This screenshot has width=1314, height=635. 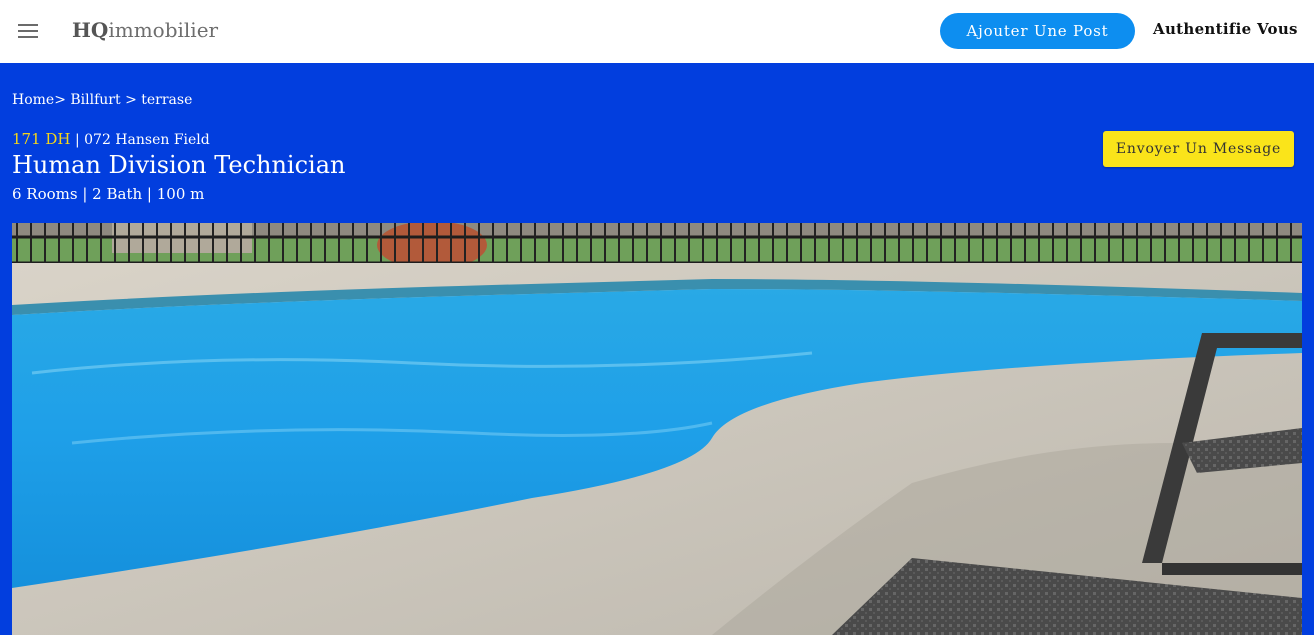 I want to click on listing-title: Human Division Technician, so click(x=179, y=165).